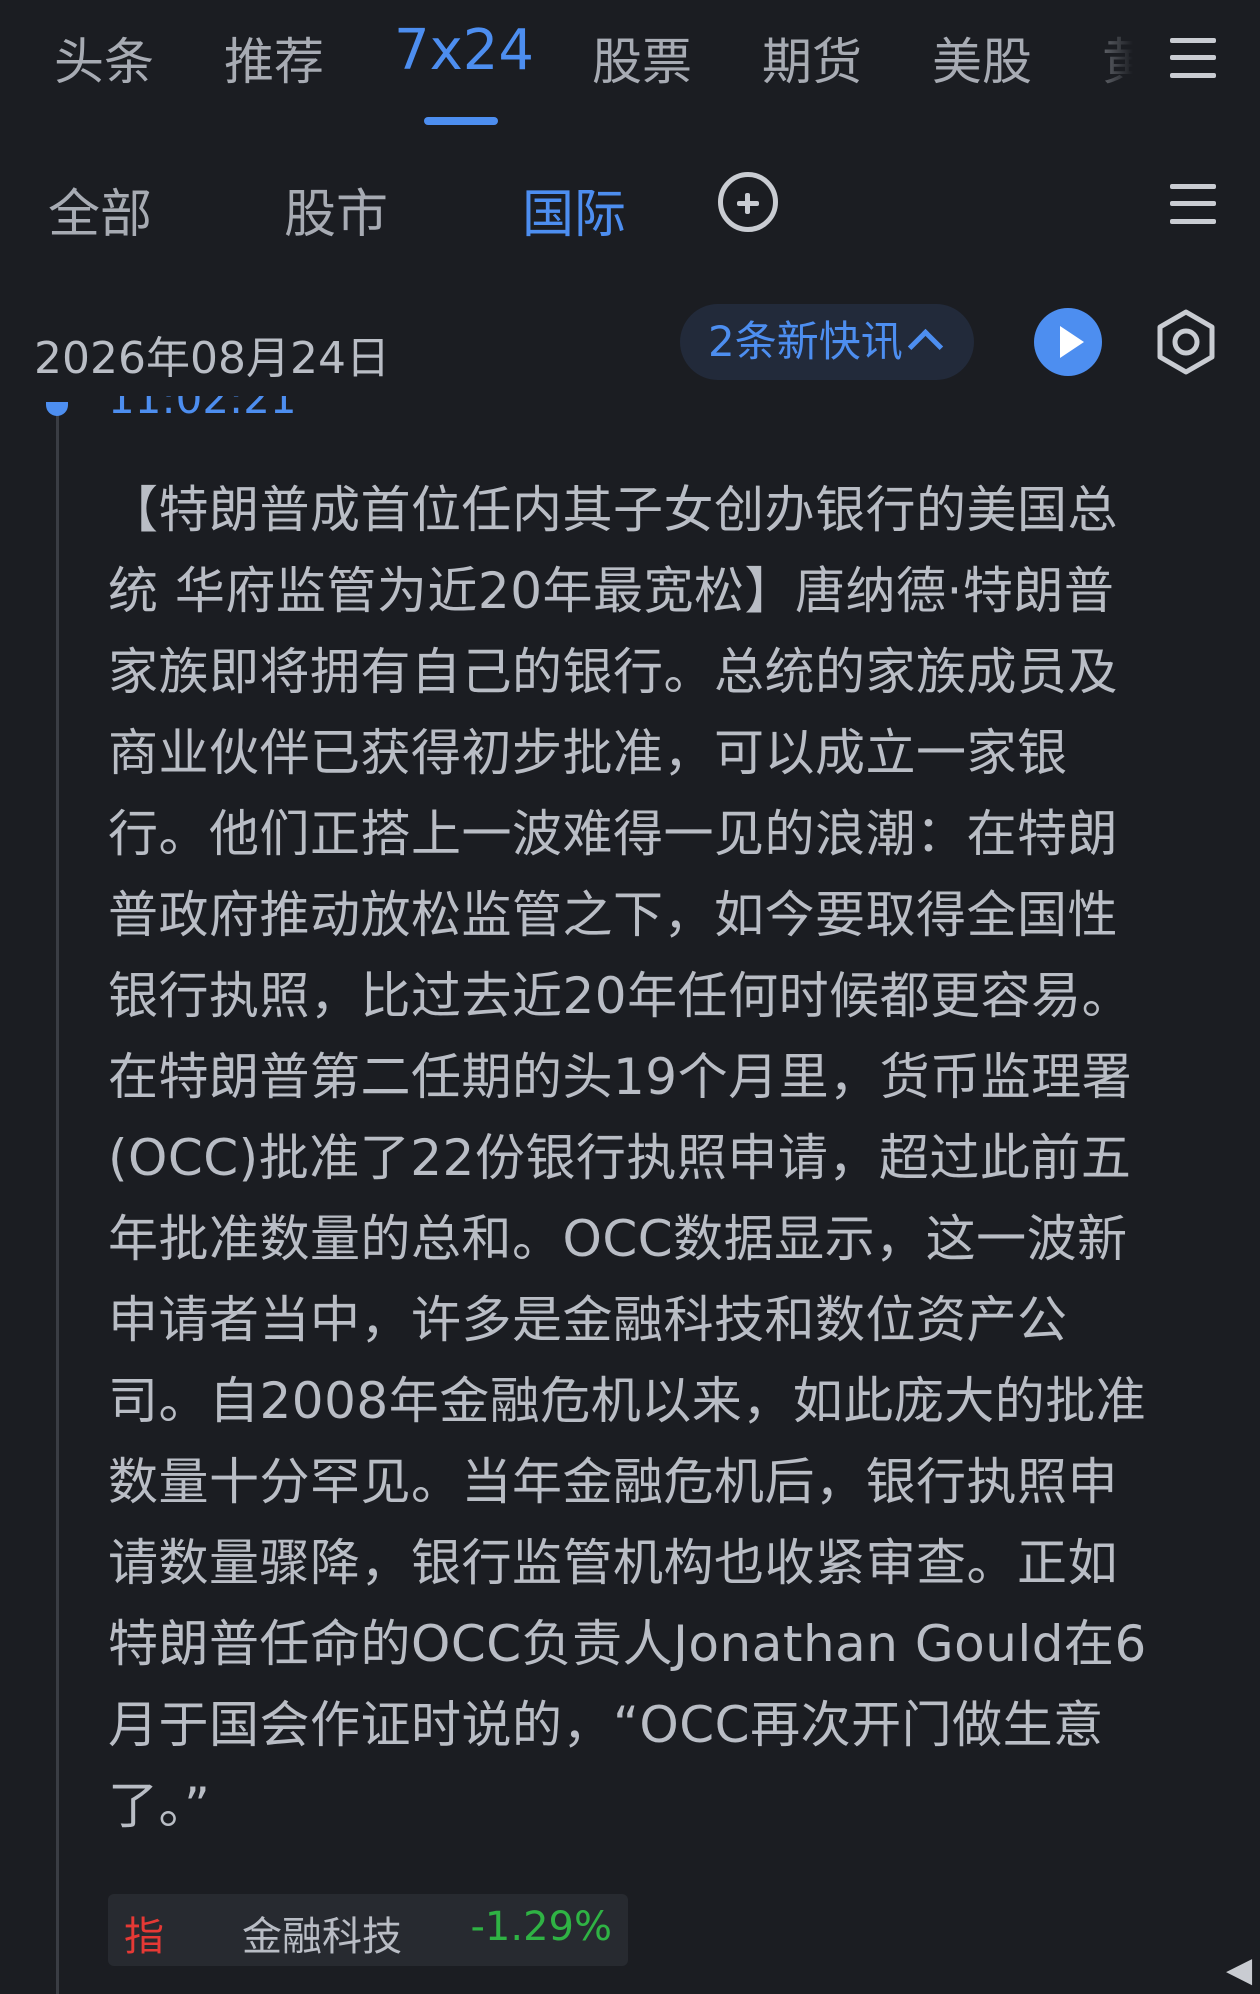 This screenshot has height=1994, width=1260. I want to click on index-change: -1.29%, so click(541, 1927).